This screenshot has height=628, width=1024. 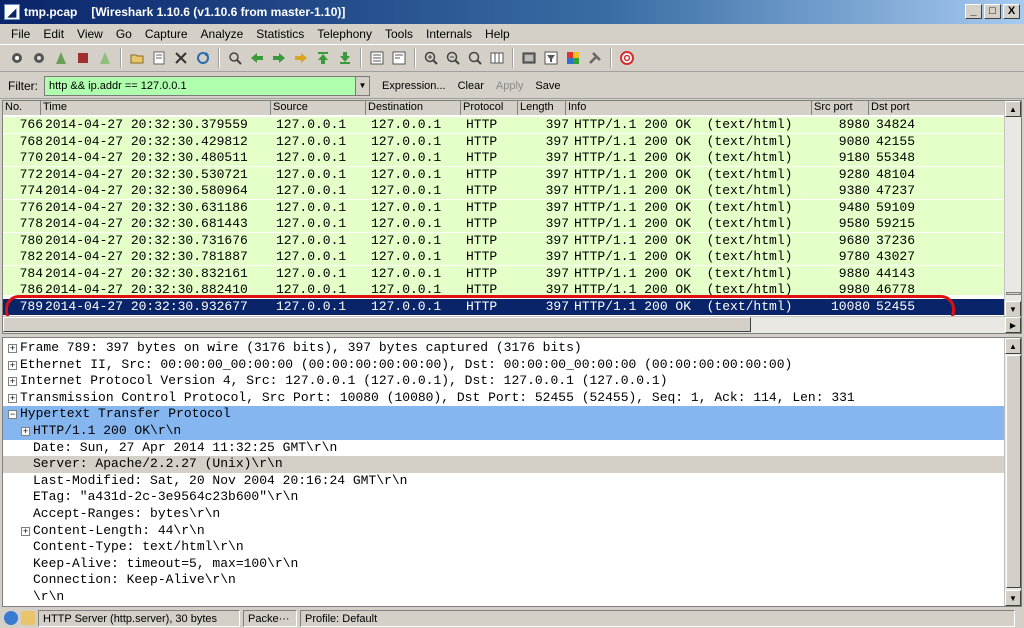 I want to click on detail-tree-item: Connection: Keep-Alive\r\n, so click(x=504, y=580).